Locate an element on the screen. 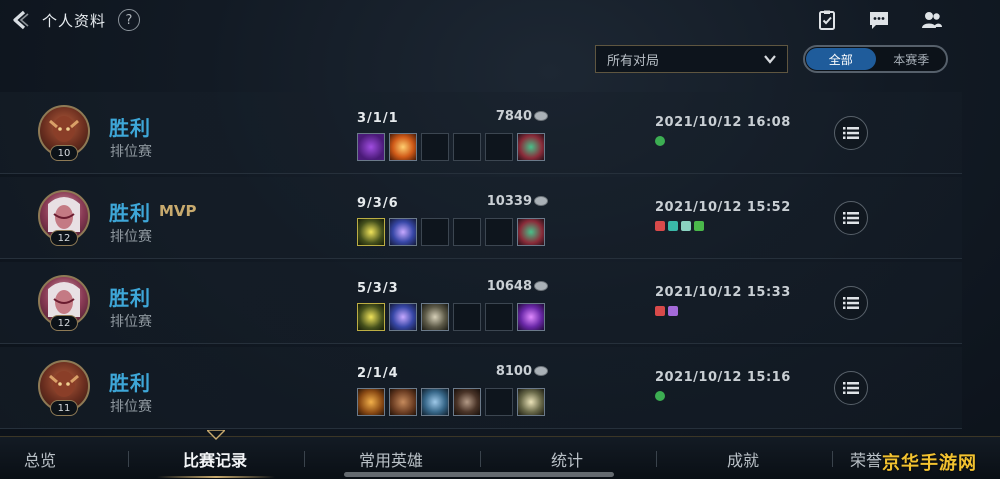  match-date: 2021/10/12 15:52 is located at coordinates (723, 207).